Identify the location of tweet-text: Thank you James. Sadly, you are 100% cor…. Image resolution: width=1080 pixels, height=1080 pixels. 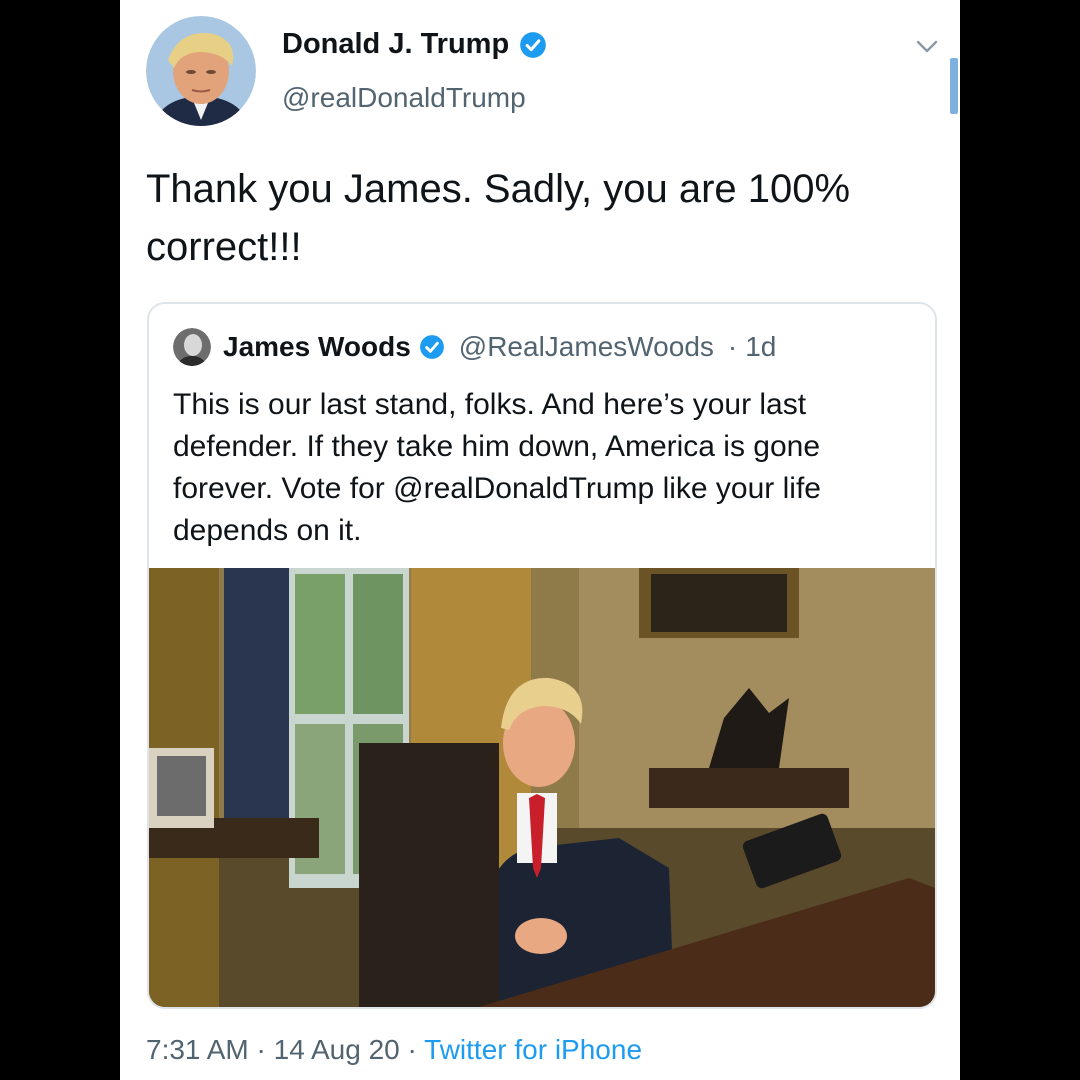
(498, 218).